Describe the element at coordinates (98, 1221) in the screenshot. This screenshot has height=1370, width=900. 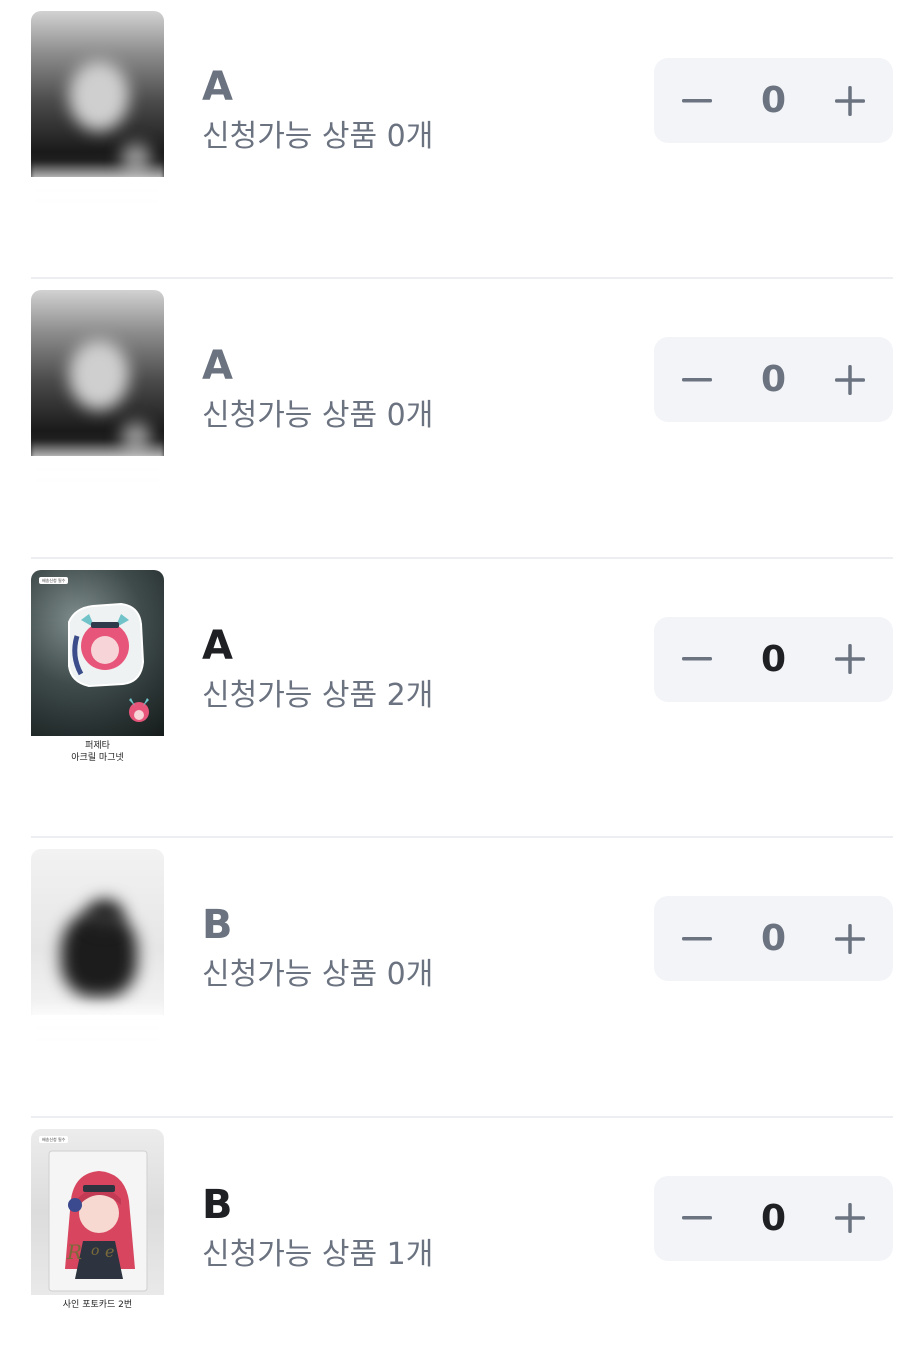
I see `photocard-image: R o e` at that location.